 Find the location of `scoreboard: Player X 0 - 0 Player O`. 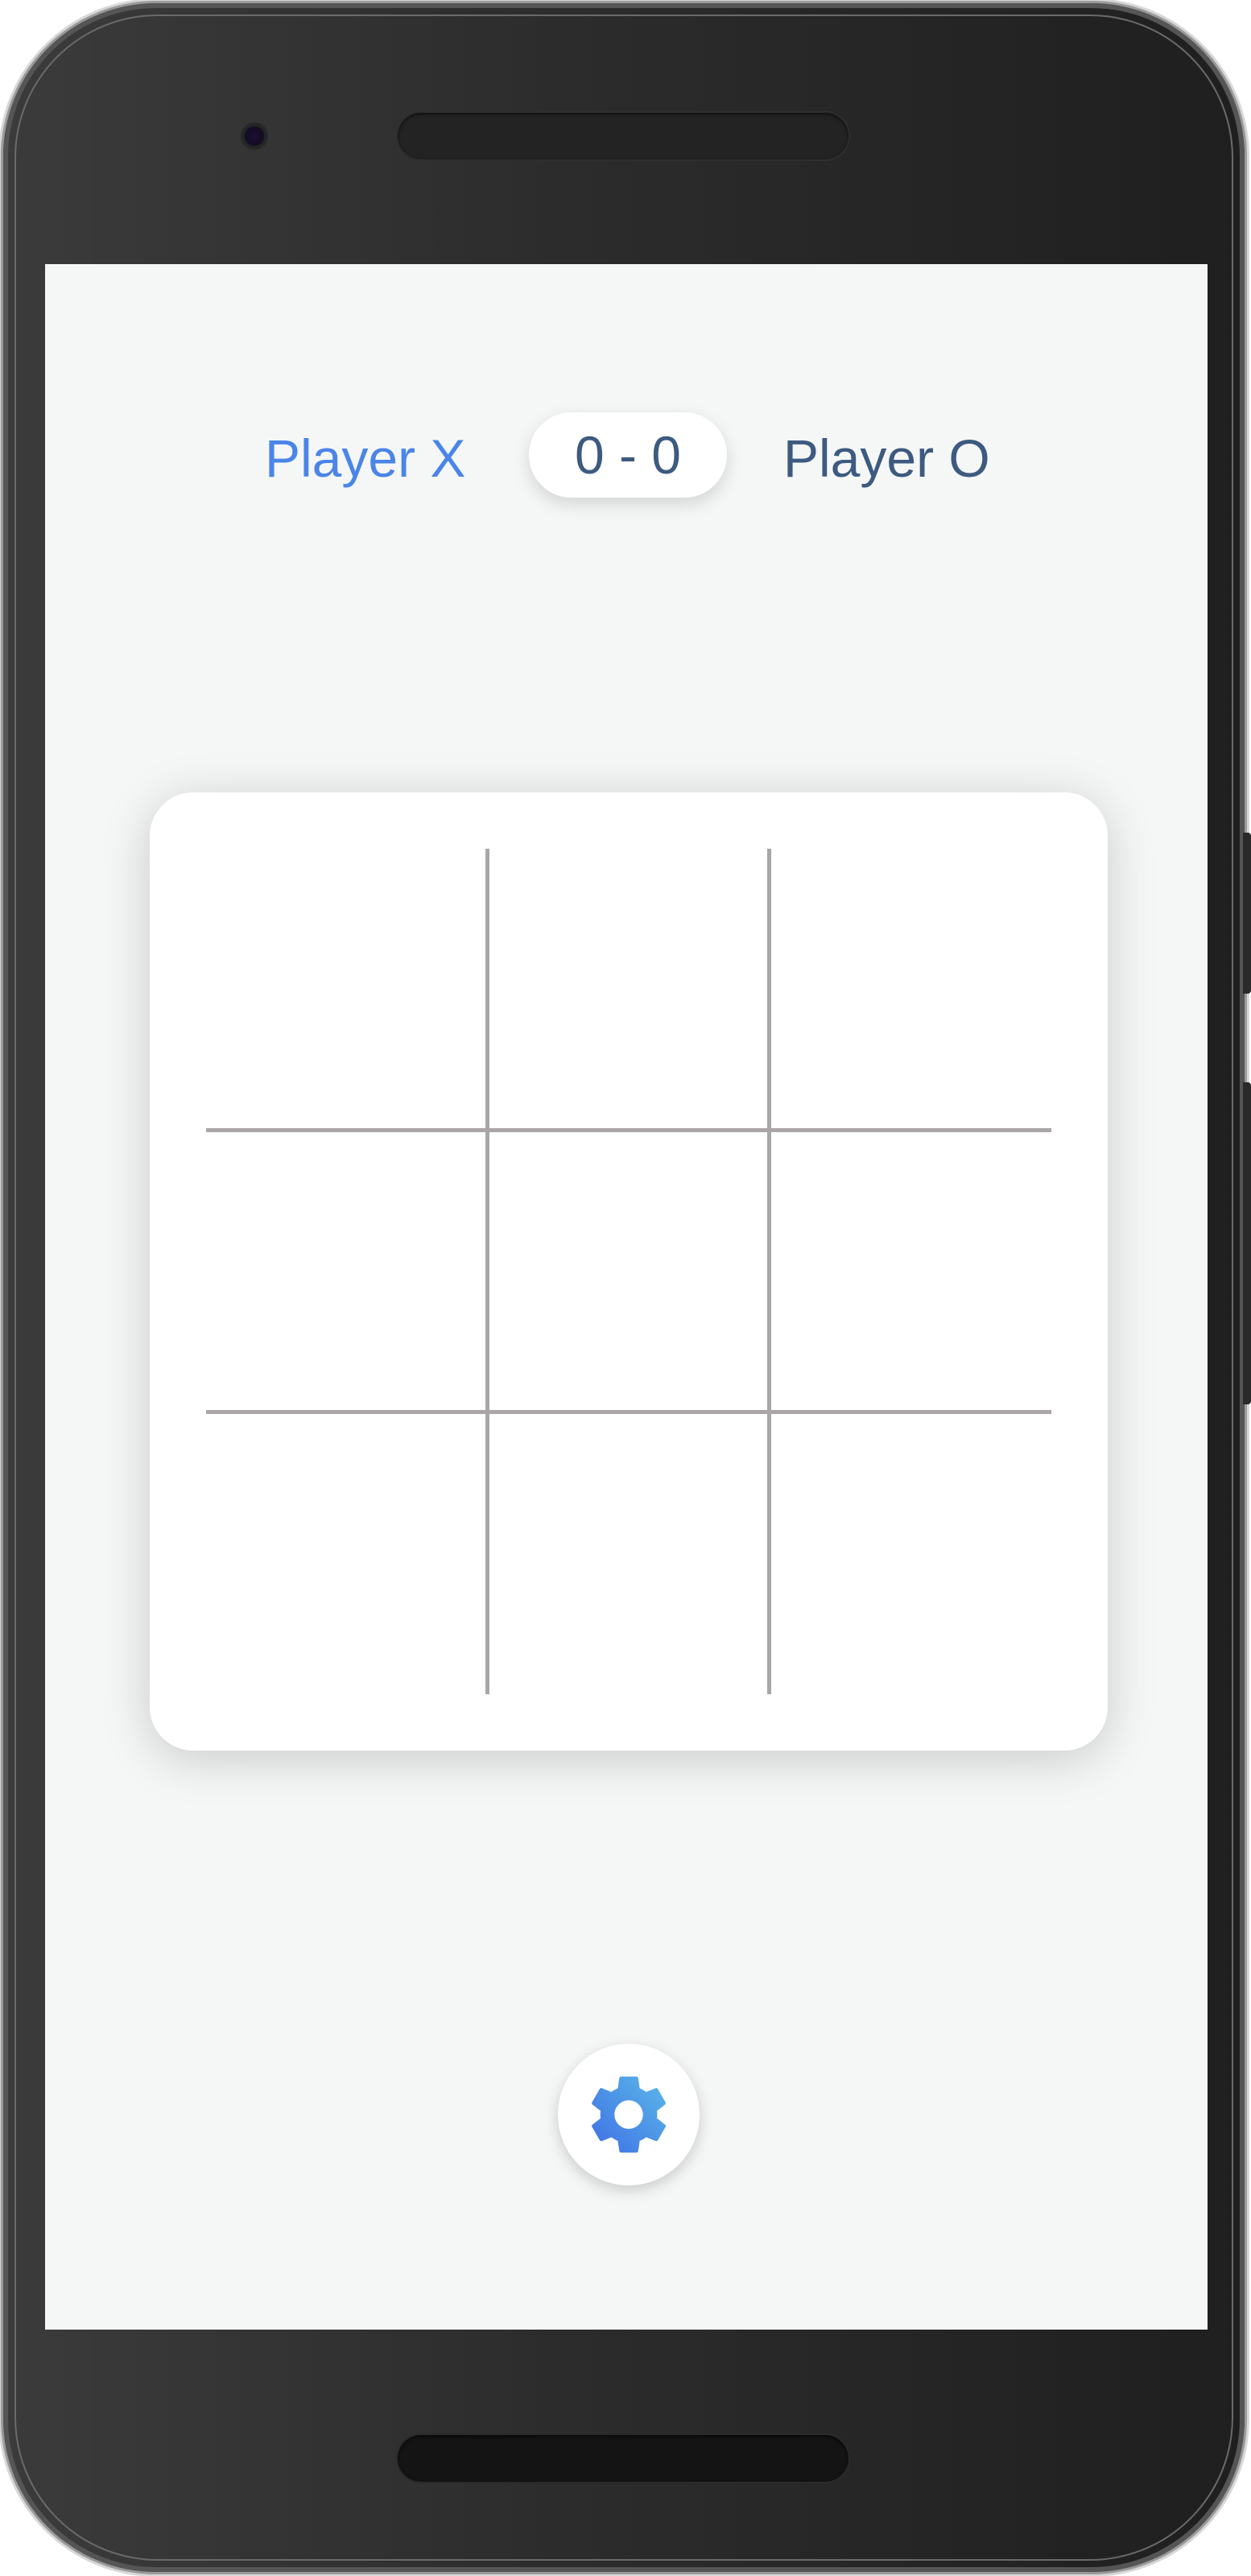

scoreboard: Player X 0 - 0 Player O is located at coordinates (626, 455).